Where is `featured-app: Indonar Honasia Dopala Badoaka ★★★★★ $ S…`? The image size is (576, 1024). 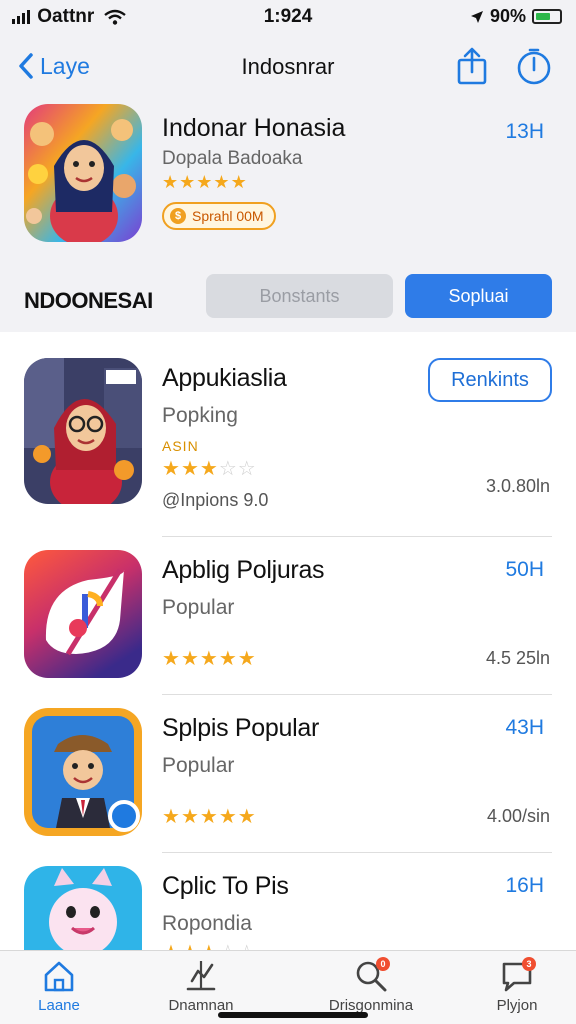
featured-app: Indonar Honasia Dopala Badoaka ★★★★★ $ S… is located at coordinates (289, 174).